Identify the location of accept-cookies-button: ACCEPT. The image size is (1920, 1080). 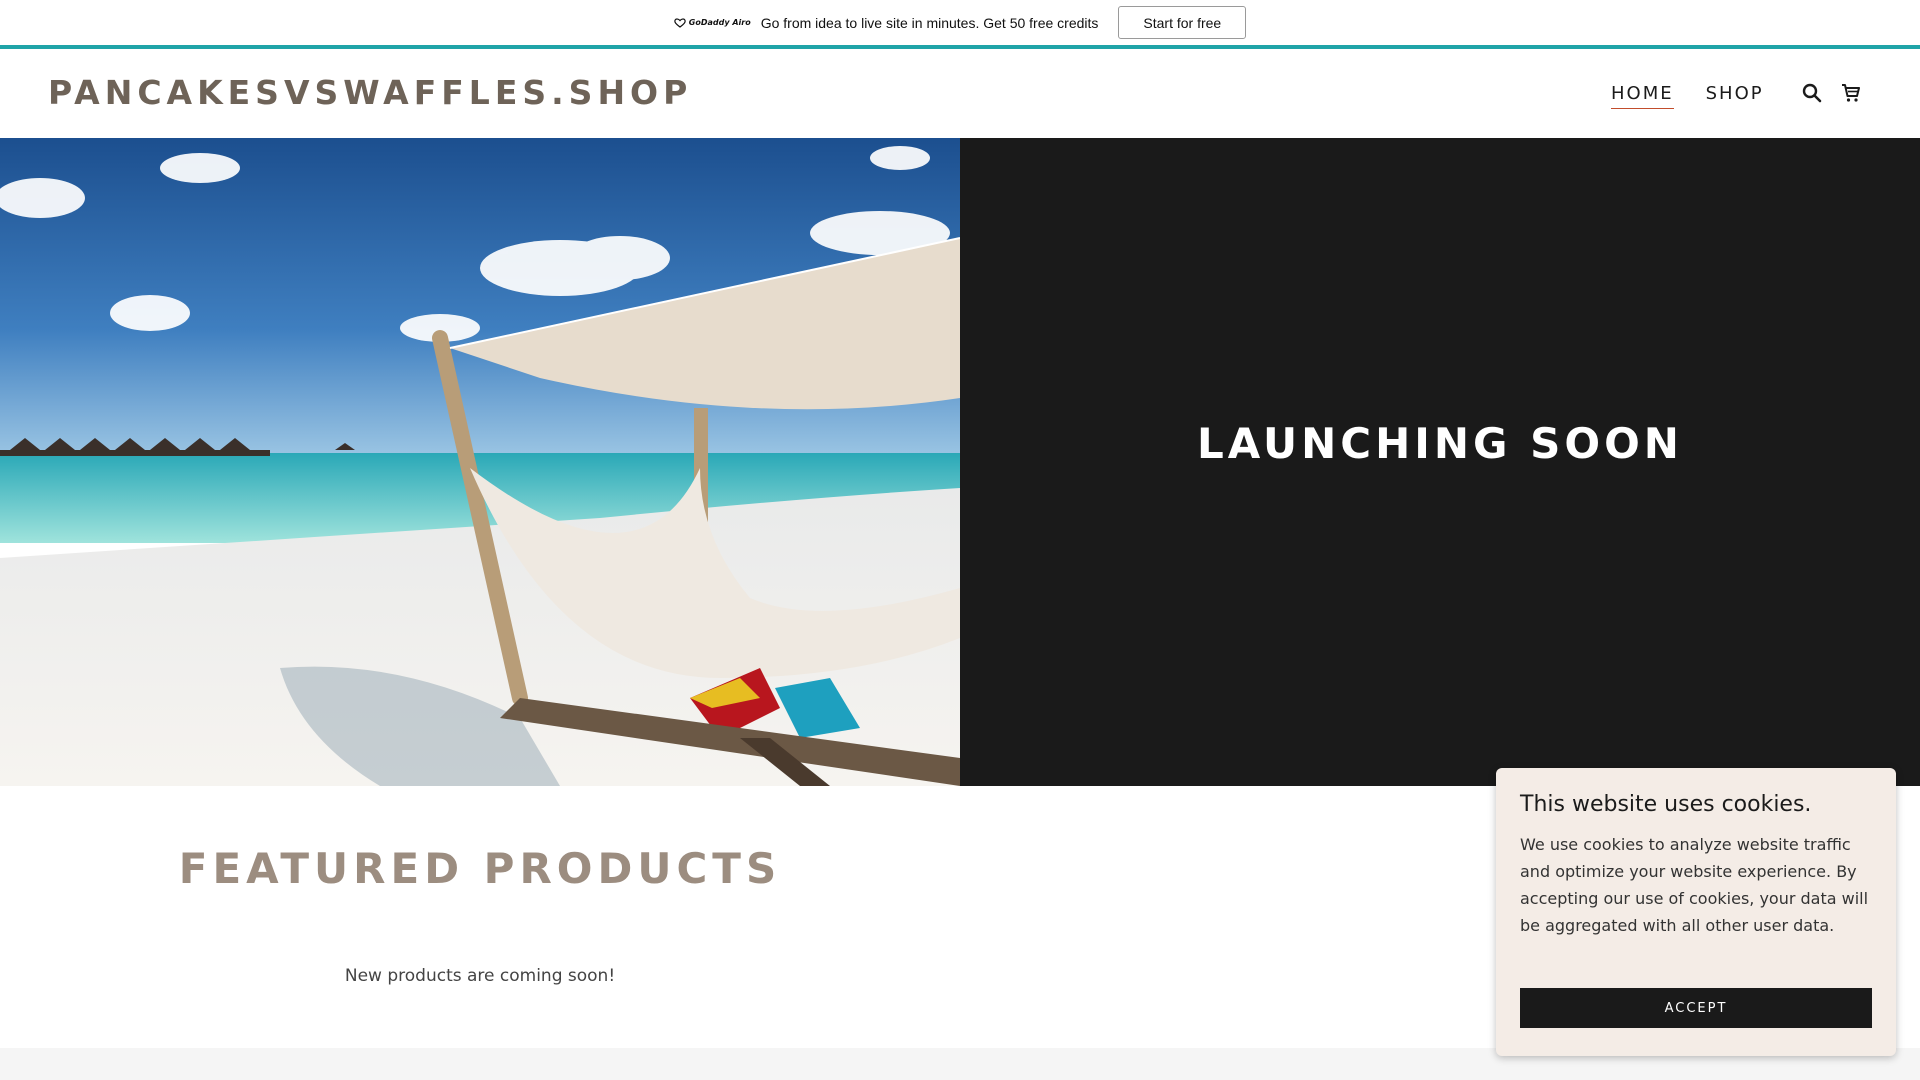
(1696, 1008).